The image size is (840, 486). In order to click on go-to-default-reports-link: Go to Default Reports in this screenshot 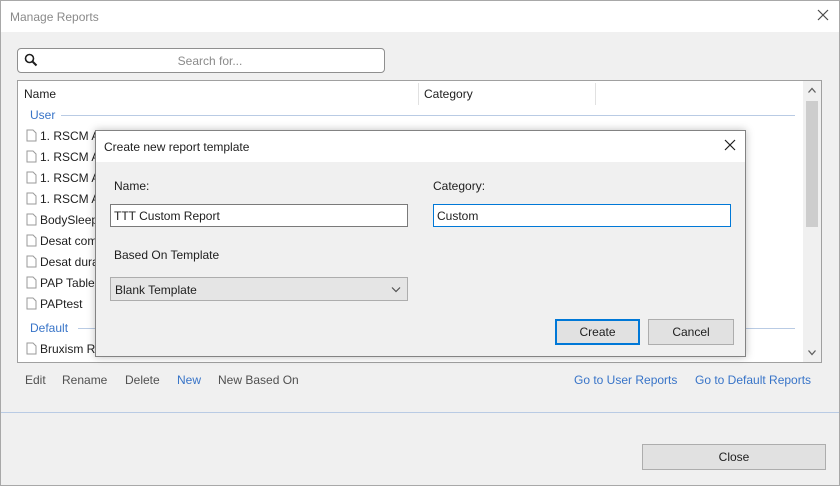, I will do `click(753, 380)`.